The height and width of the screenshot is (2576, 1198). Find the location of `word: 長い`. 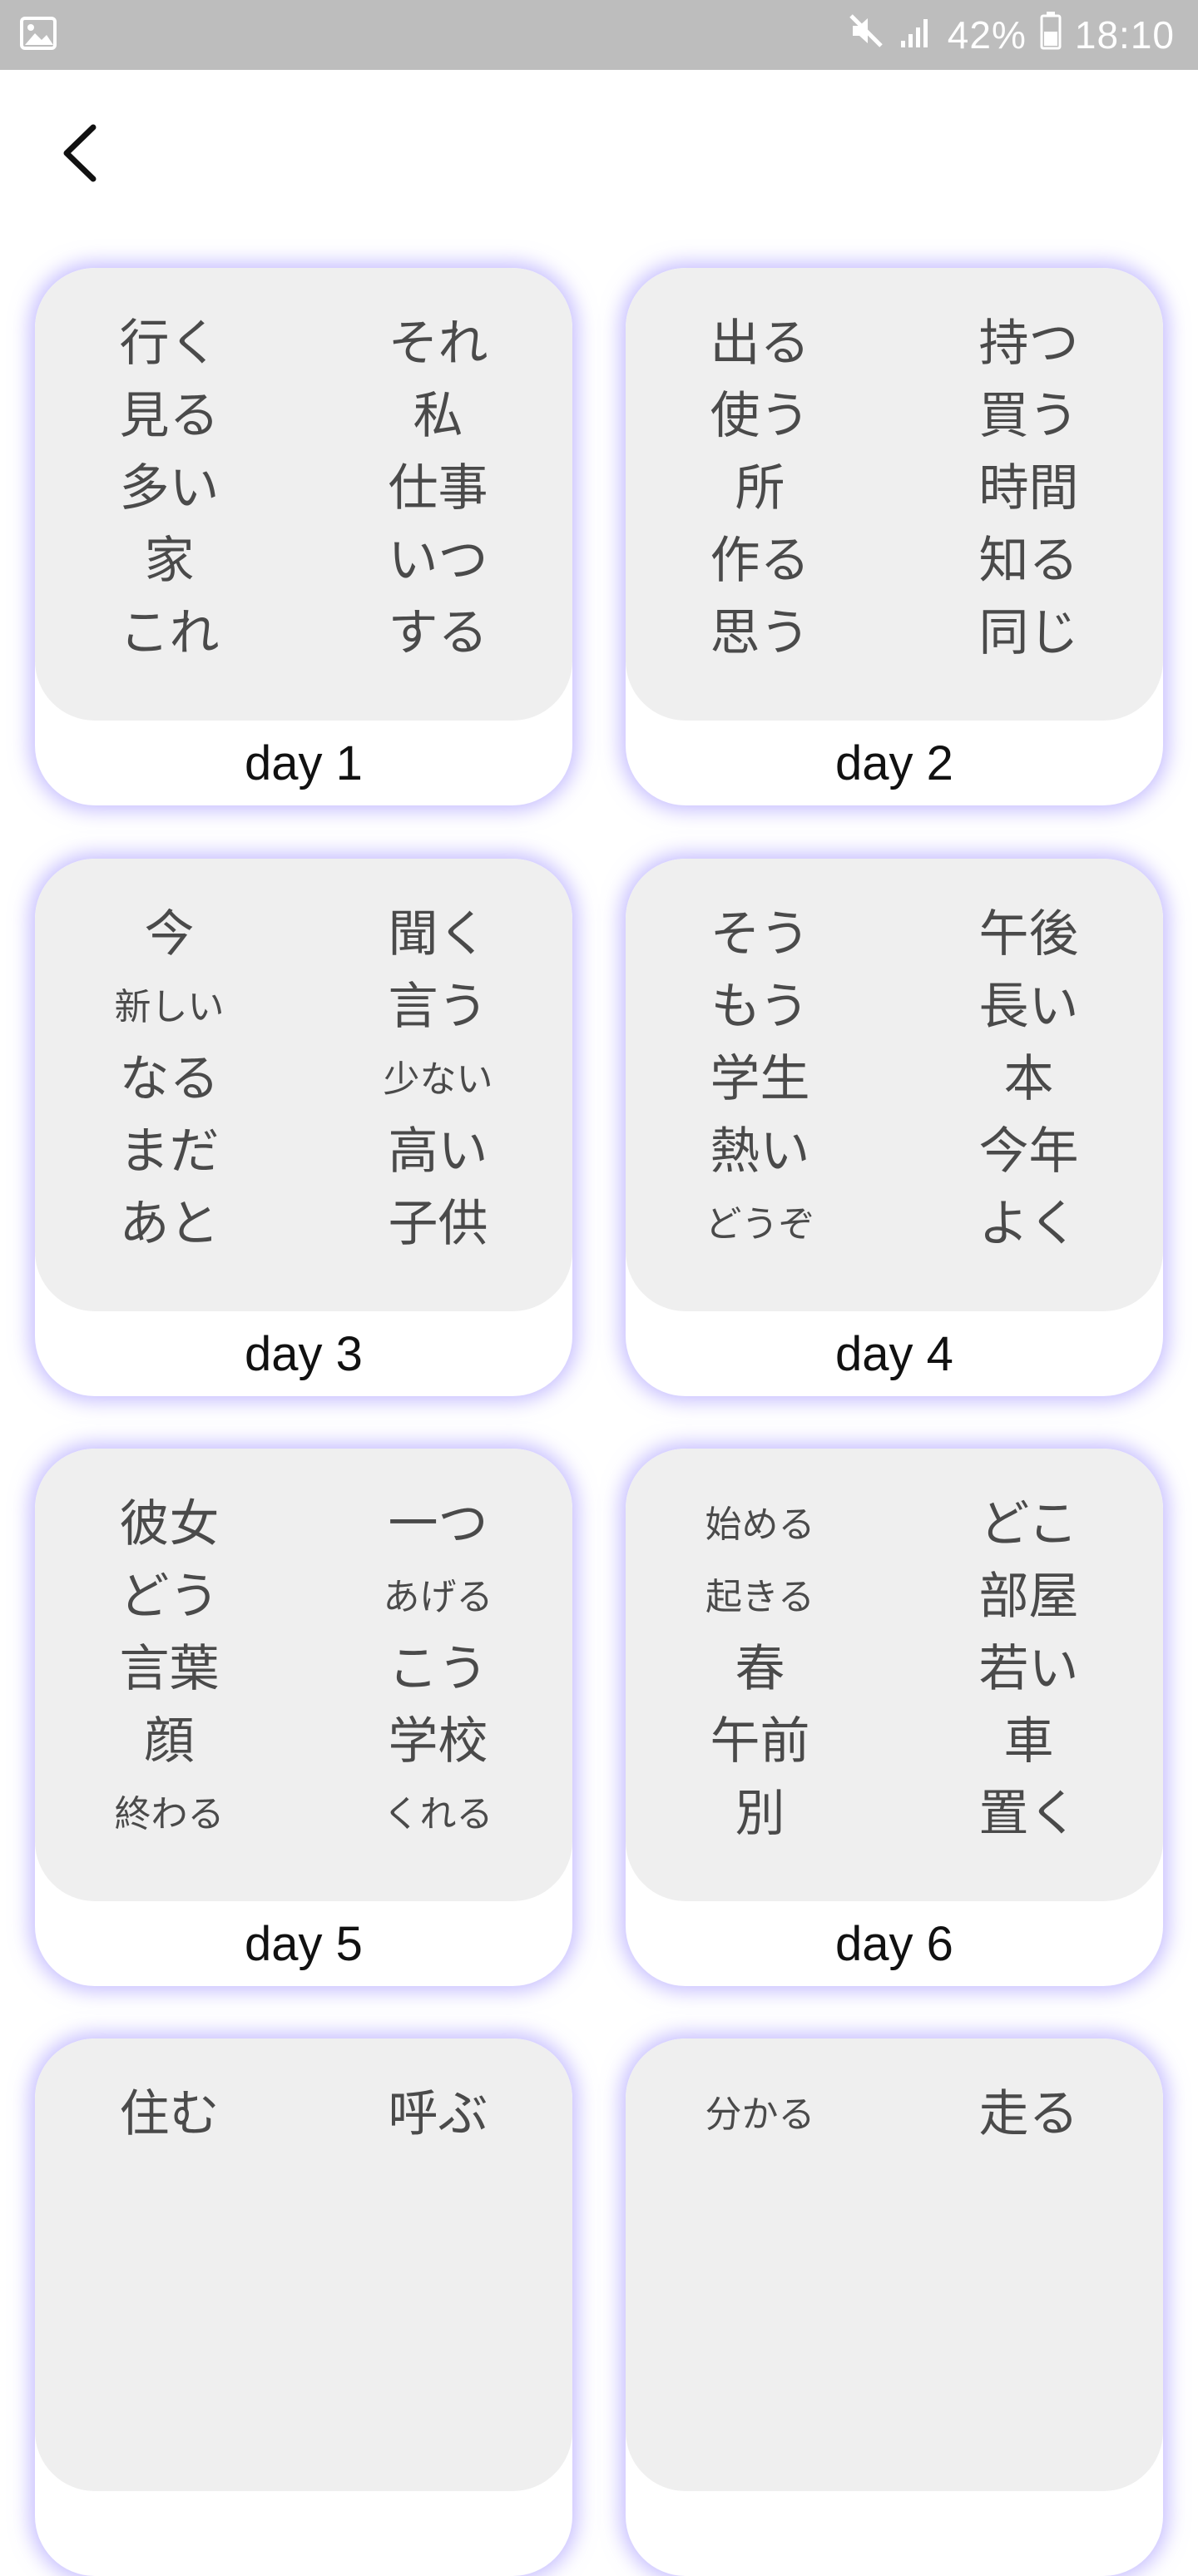

word: 長い is located at coordinates (1029, 1007).